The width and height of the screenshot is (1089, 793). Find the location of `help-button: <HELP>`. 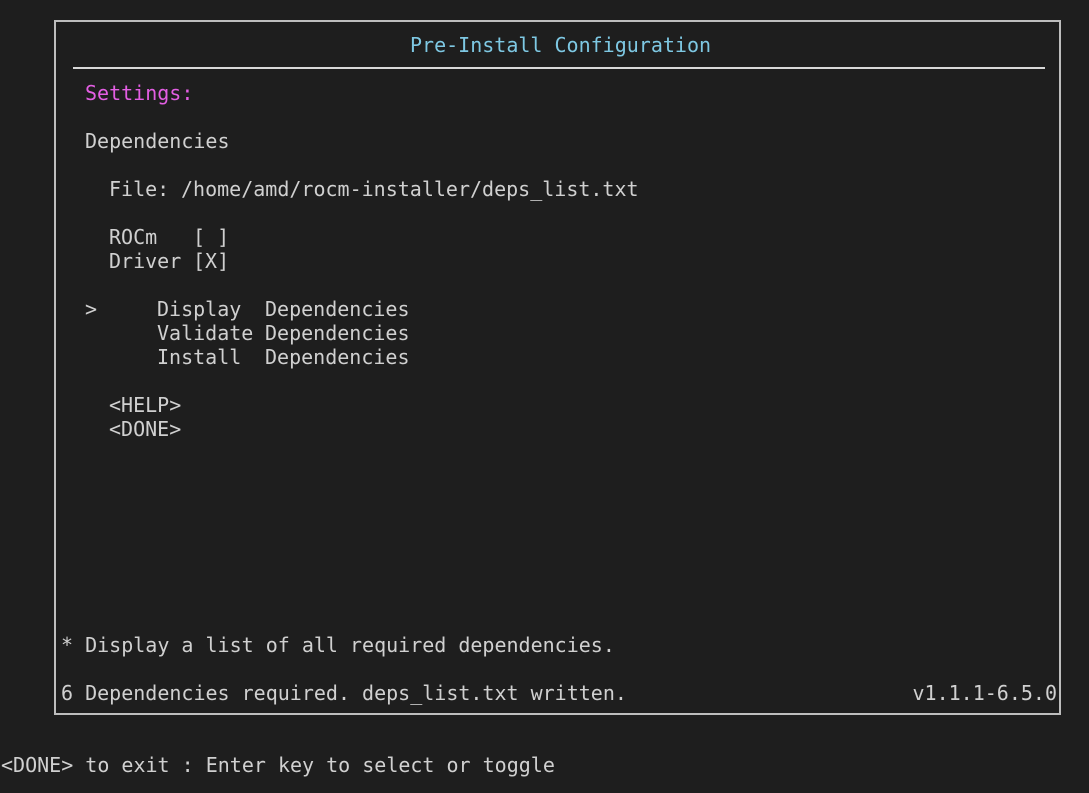

help-button: <HELP> is located at coordinates (145, 405).